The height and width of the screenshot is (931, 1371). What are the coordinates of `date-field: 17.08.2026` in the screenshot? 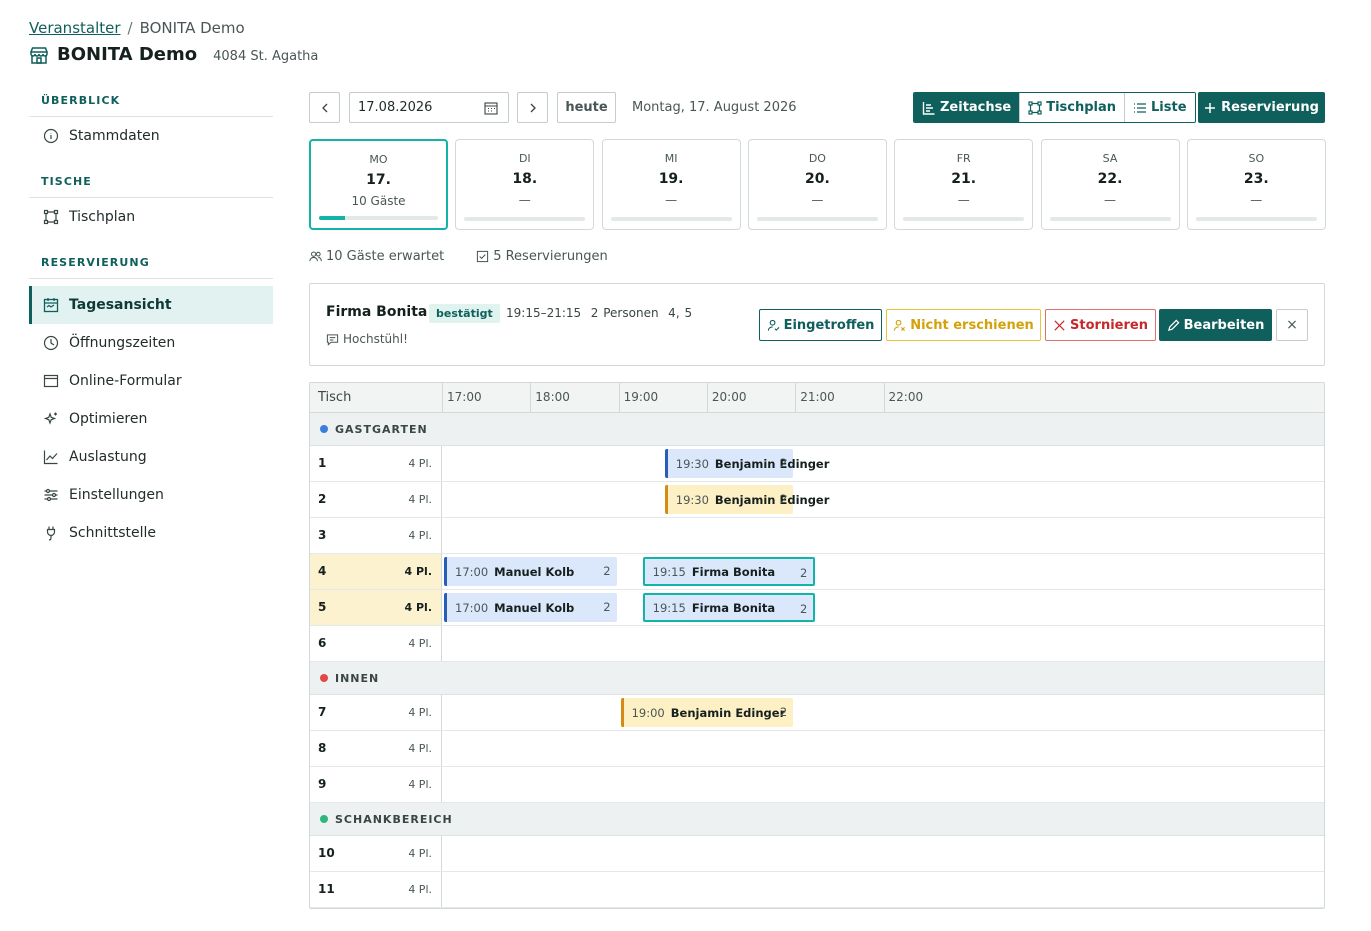 It's located at (429, 107).